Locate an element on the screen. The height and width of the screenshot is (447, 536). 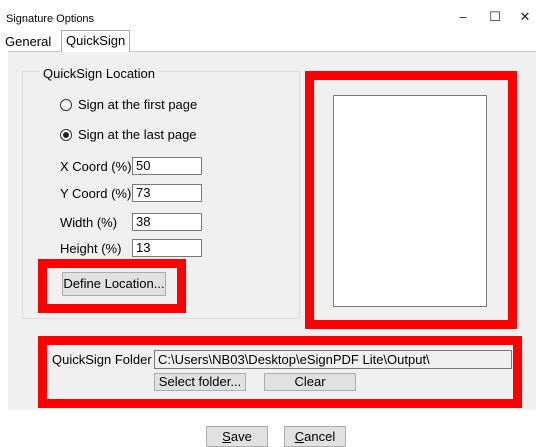
save-mnemonic: S is located at coordinates (226, 436).